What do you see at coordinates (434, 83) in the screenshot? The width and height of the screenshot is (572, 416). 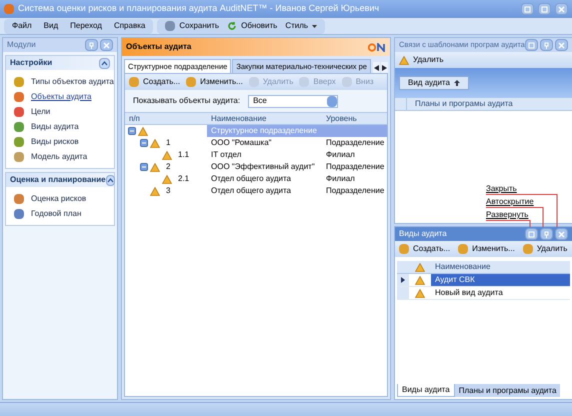 I see `group-chip: Вид аудита` at bounding box center [434, 83].